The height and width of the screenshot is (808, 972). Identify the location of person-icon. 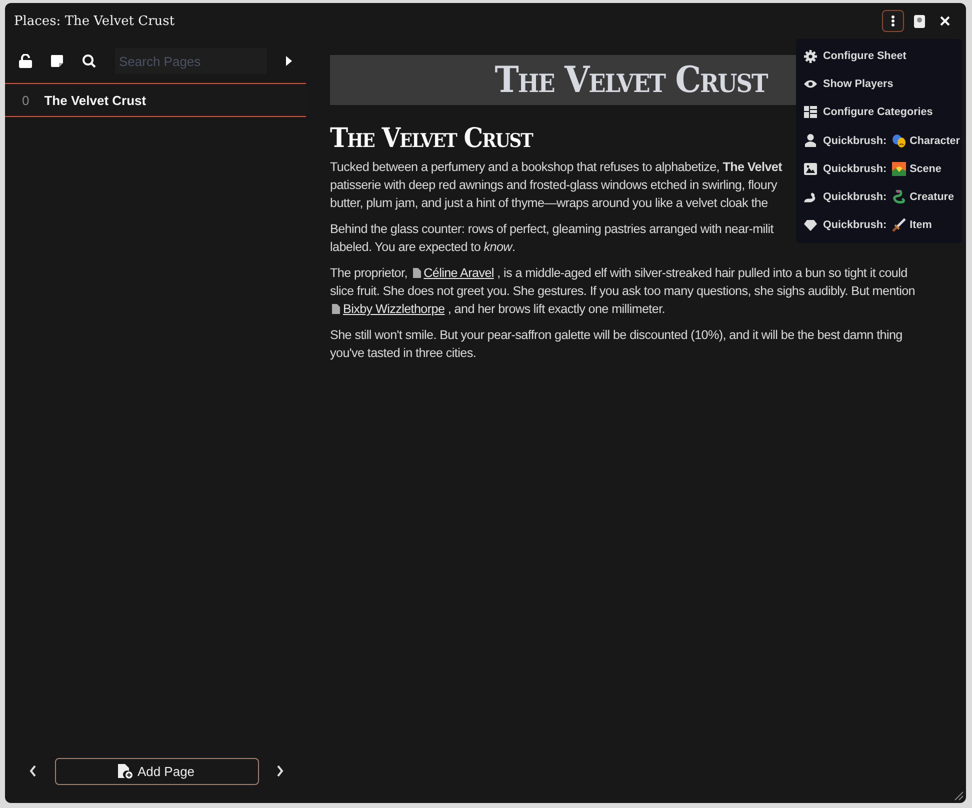
(810, 141).